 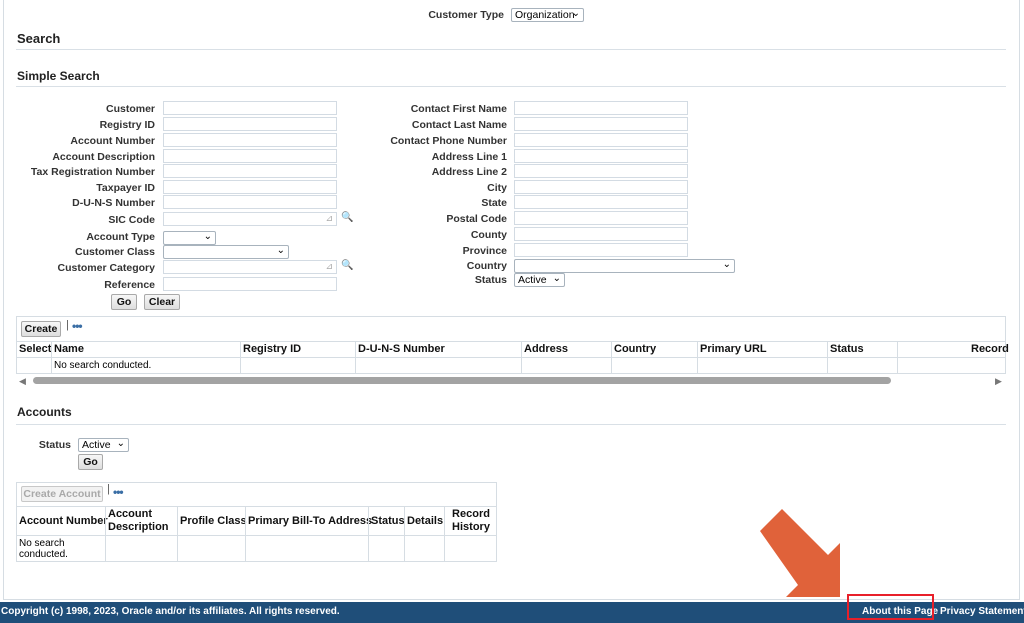 What do you see at coordinates (388, 521) in the screenshot?
I see `col-account-status: Status` at bounding box center [388, 521].